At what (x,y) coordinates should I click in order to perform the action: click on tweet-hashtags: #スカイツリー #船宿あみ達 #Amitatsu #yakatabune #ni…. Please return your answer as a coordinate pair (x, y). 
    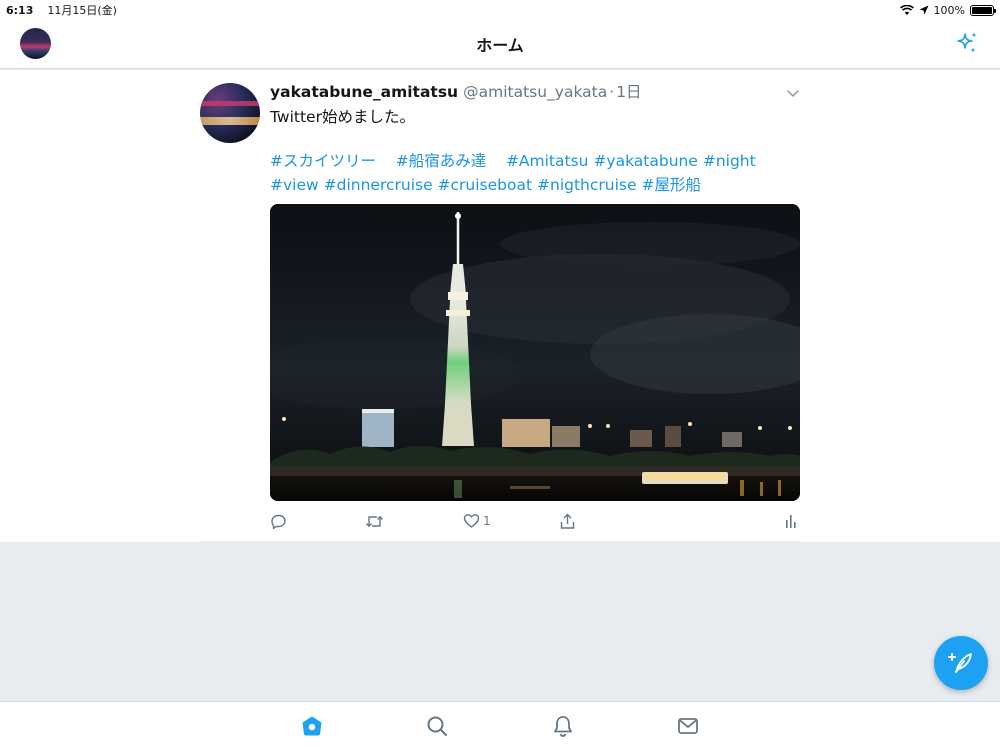
    Looking at the image, I should click on (535, 173).